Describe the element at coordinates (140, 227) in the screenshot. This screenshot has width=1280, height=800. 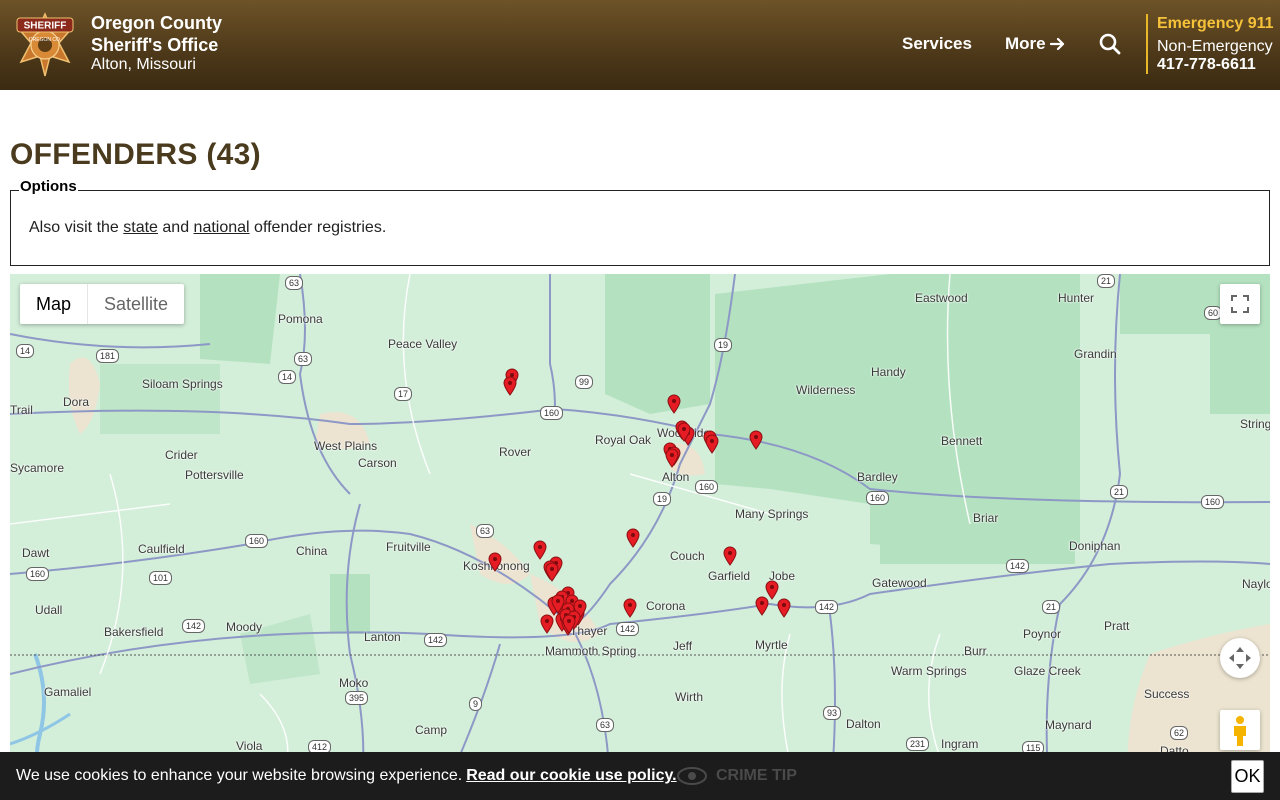
I see `state-registry-link: state` at that location.